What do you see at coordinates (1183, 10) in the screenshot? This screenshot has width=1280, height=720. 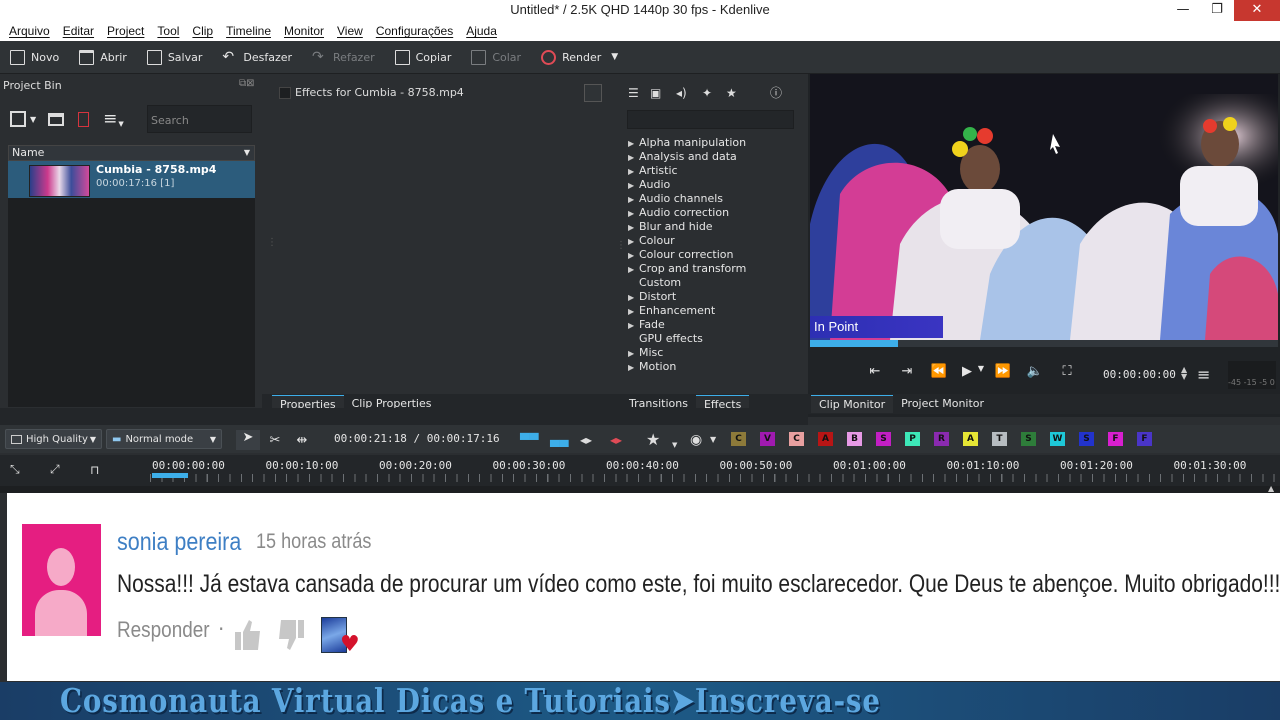 I see `minimize-button: —` at bounding box center [1183, 10].